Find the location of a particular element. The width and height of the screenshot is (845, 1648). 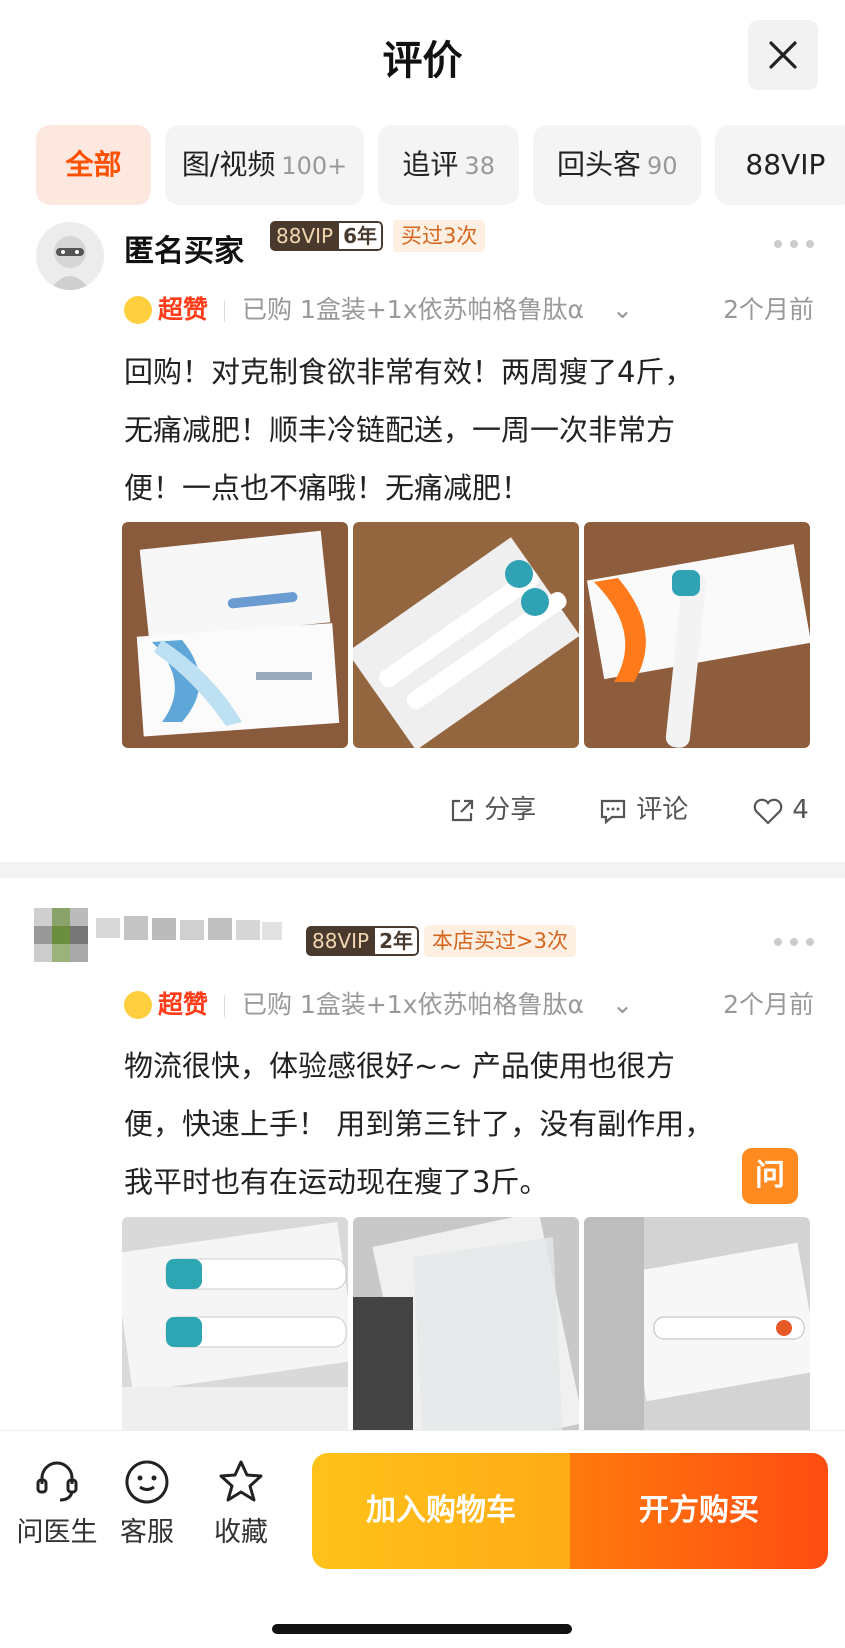

close-icon is located at coordinates (783, 55).